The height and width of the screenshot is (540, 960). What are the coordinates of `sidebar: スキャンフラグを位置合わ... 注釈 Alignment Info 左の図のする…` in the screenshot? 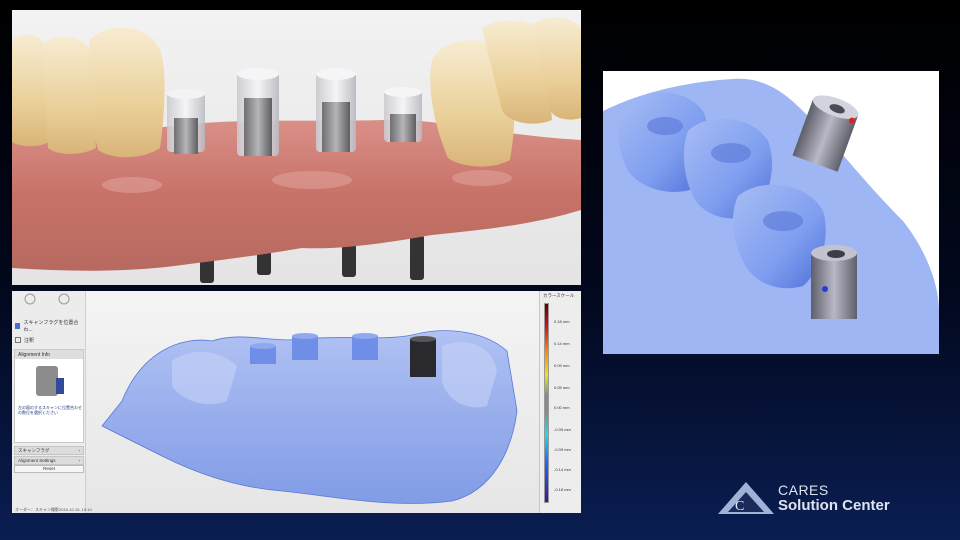 It's located at (49, 402).